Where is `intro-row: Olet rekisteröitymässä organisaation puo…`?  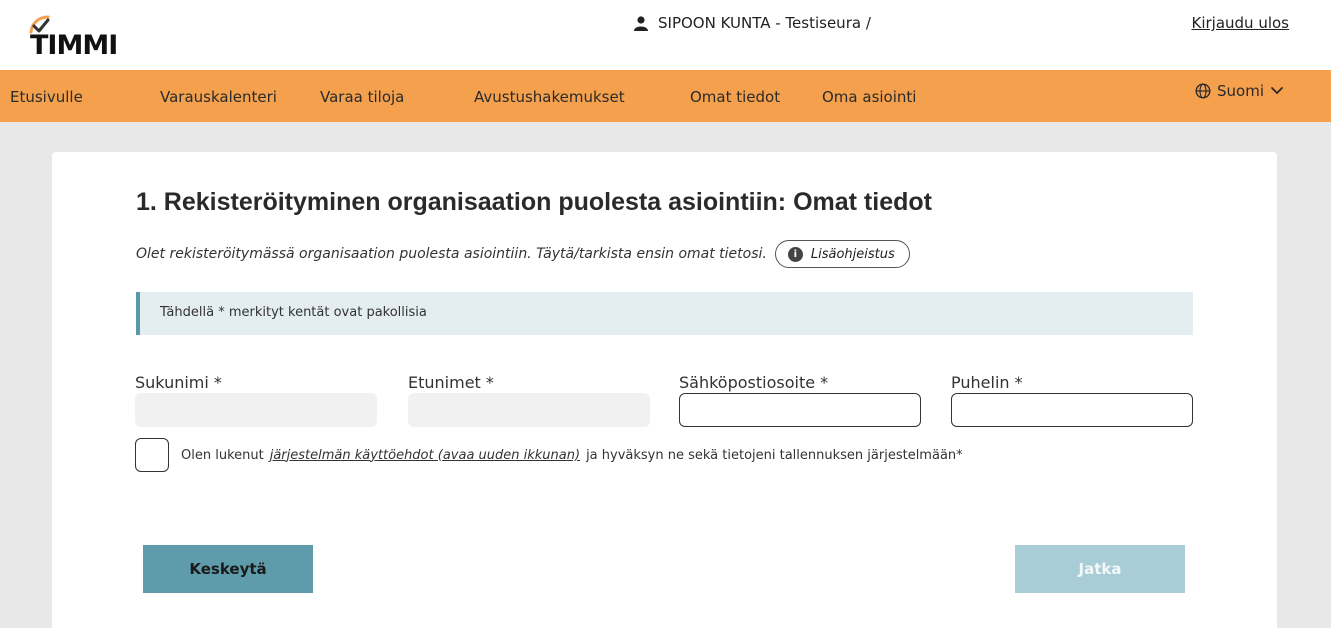
intro-row: Olet rekisteröitymässä organisaation puo… is located at coordinates (523, 254).